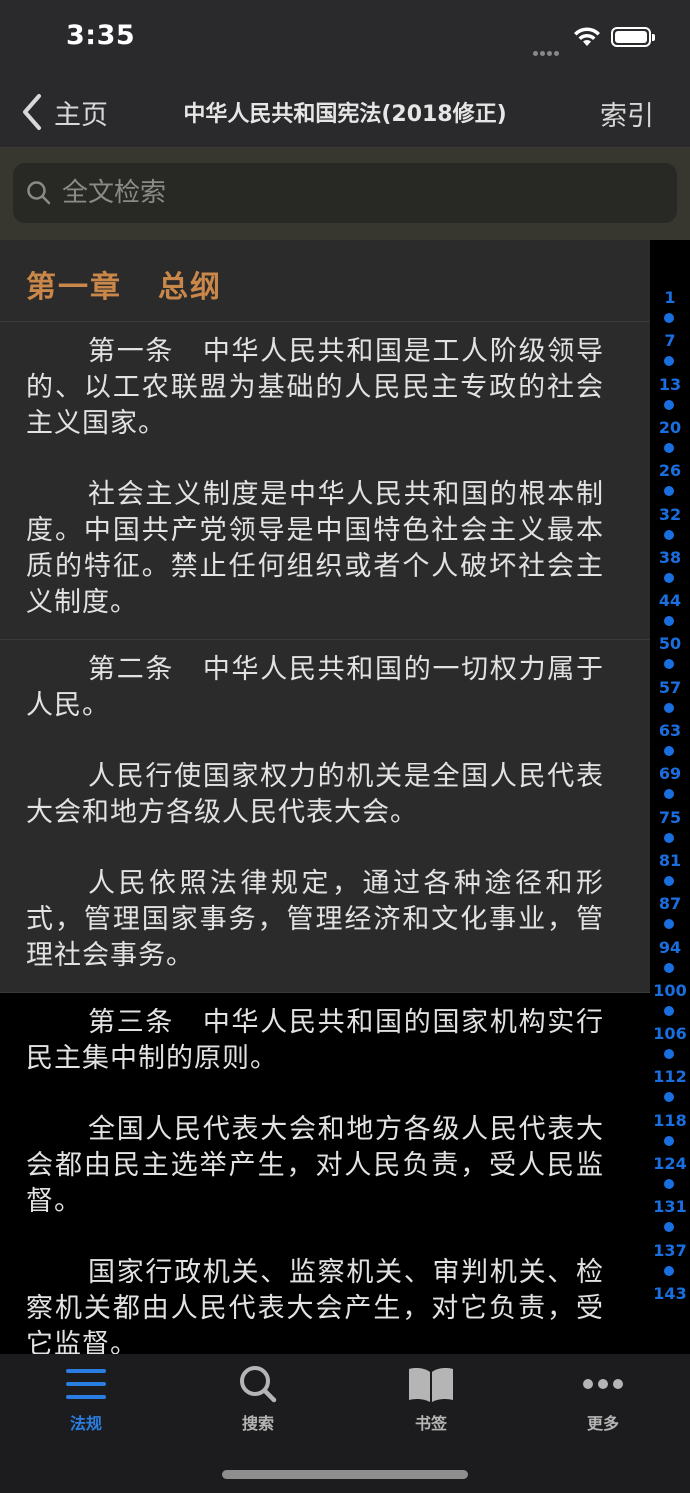  What do you see at coordinates (101, 35) in the screenshot?
I see `status-time: 3:35` at bounding box center [101, 35].